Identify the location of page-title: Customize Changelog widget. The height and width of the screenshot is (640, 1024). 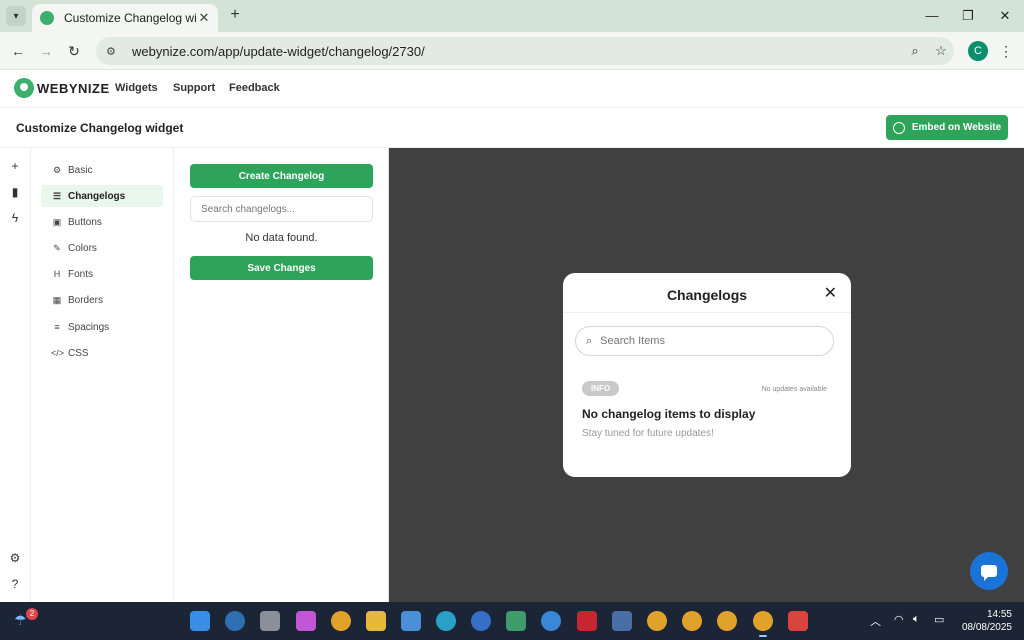
(100, 128).